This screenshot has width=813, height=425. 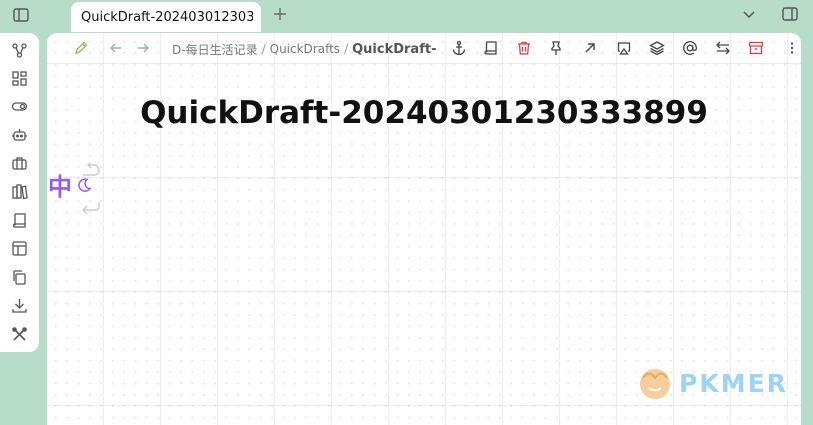 What do you see at coordinates (690, 48) in the screenshot?
I see `at-icon` at bounding box center [690, 48].